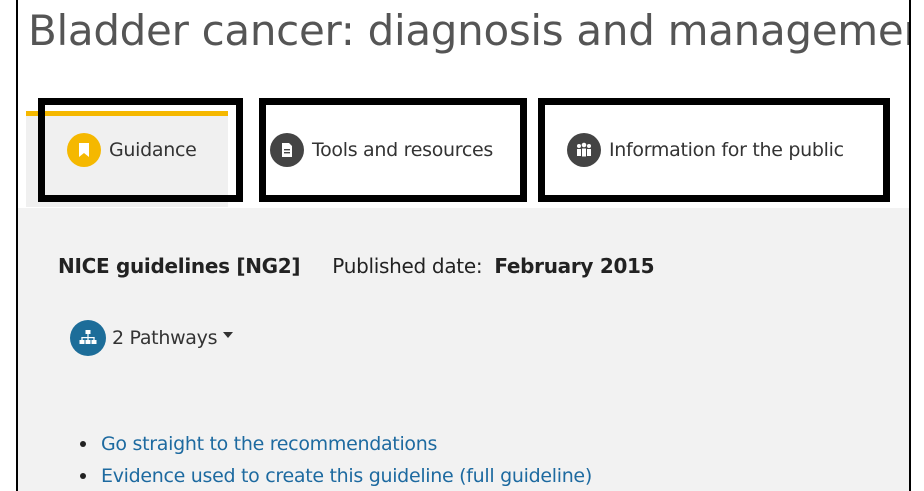 This screenshot has height=491, width=924. Describe the element at coordinates (165, 338) in the screenshot. I see `pathways-label: 2 Pathways` at that location.